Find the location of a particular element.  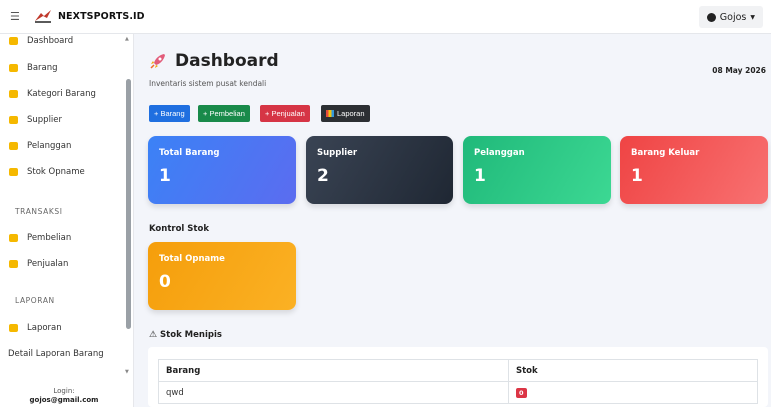

cash-icon is located at coordinates (13, 264).